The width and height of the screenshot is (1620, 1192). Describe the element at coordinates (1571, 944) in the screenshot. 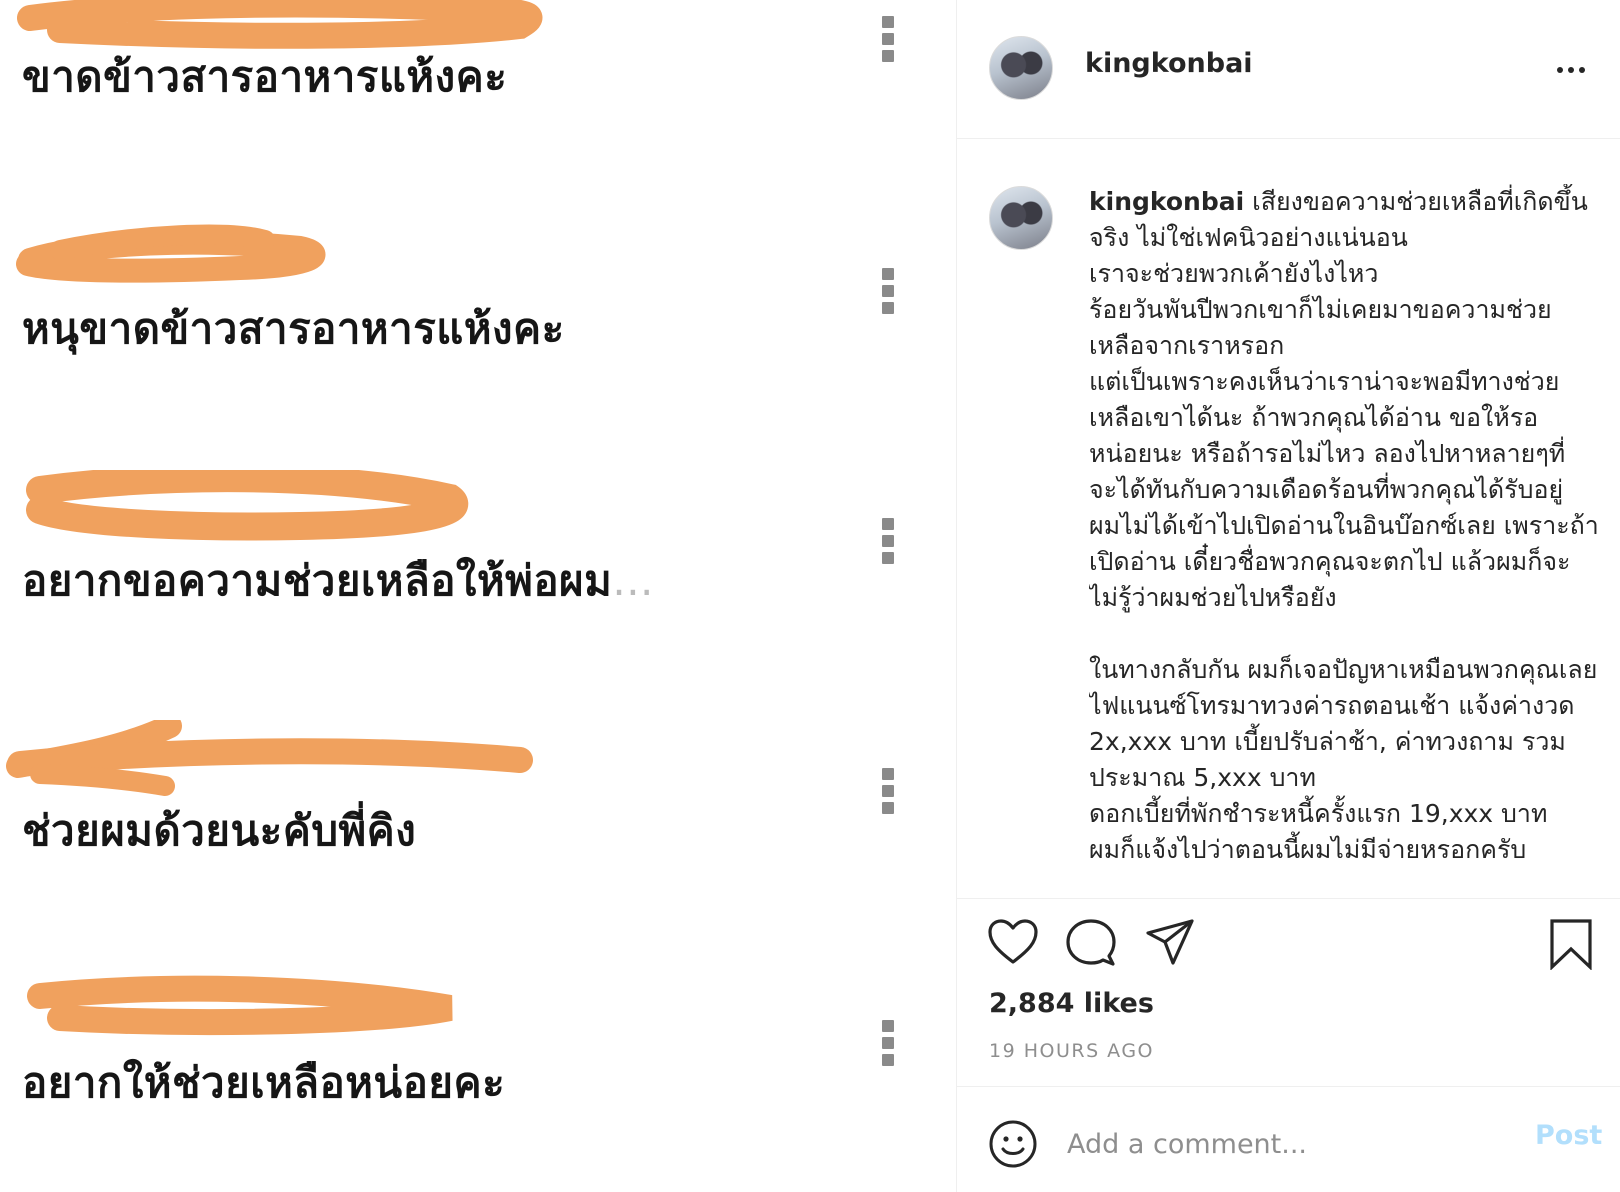

I see `bookmark-icon` at that location.